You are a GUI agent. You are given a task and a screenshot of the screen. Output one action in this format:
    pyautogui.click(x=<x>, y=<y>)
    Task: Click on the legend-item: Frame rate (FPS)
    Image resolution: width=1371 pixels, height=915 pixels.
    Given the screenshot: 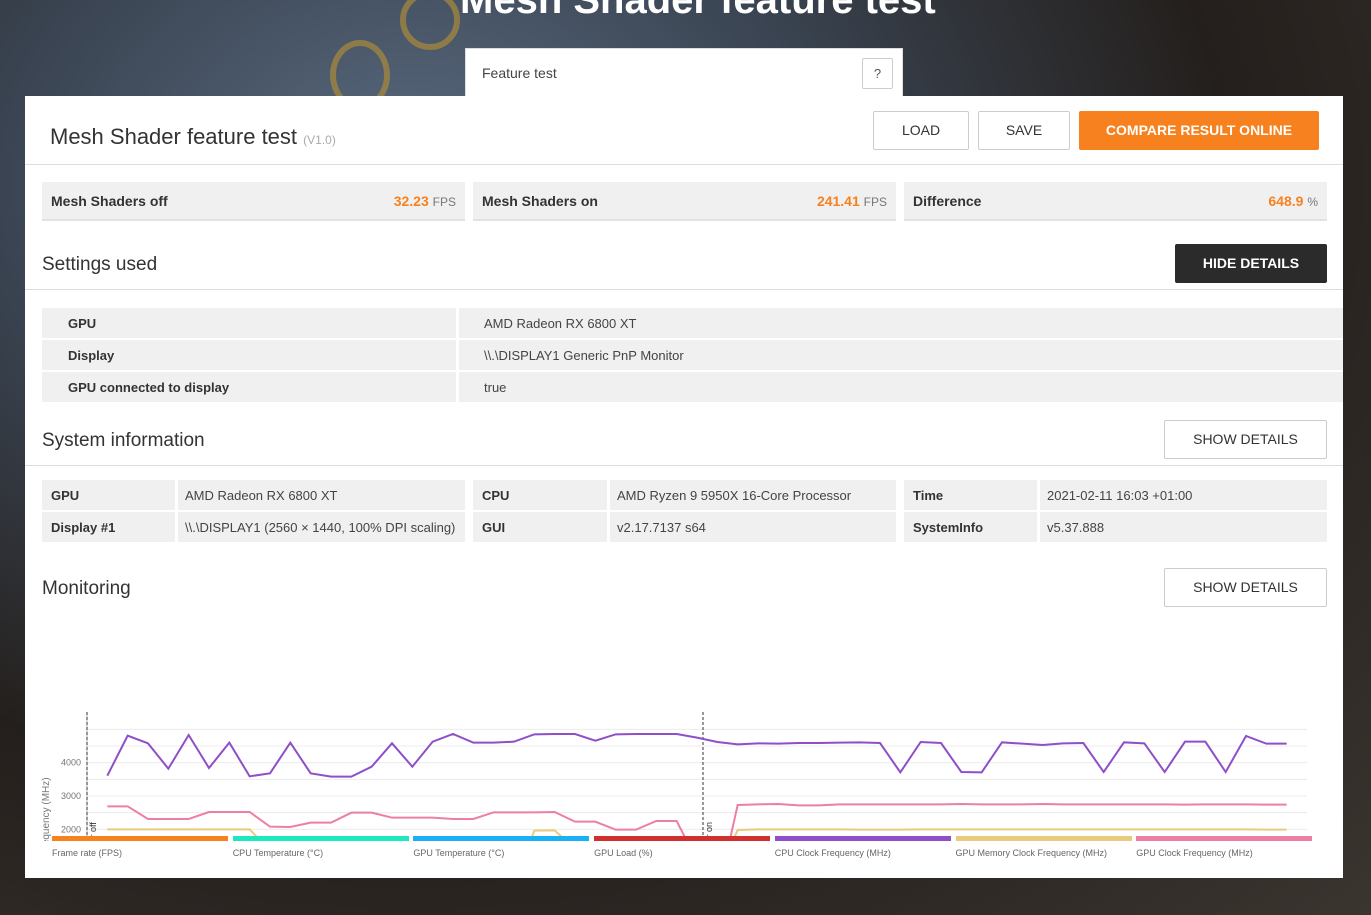 What is the action you would take?
    pyautogui.click(x=140, y=847)
    